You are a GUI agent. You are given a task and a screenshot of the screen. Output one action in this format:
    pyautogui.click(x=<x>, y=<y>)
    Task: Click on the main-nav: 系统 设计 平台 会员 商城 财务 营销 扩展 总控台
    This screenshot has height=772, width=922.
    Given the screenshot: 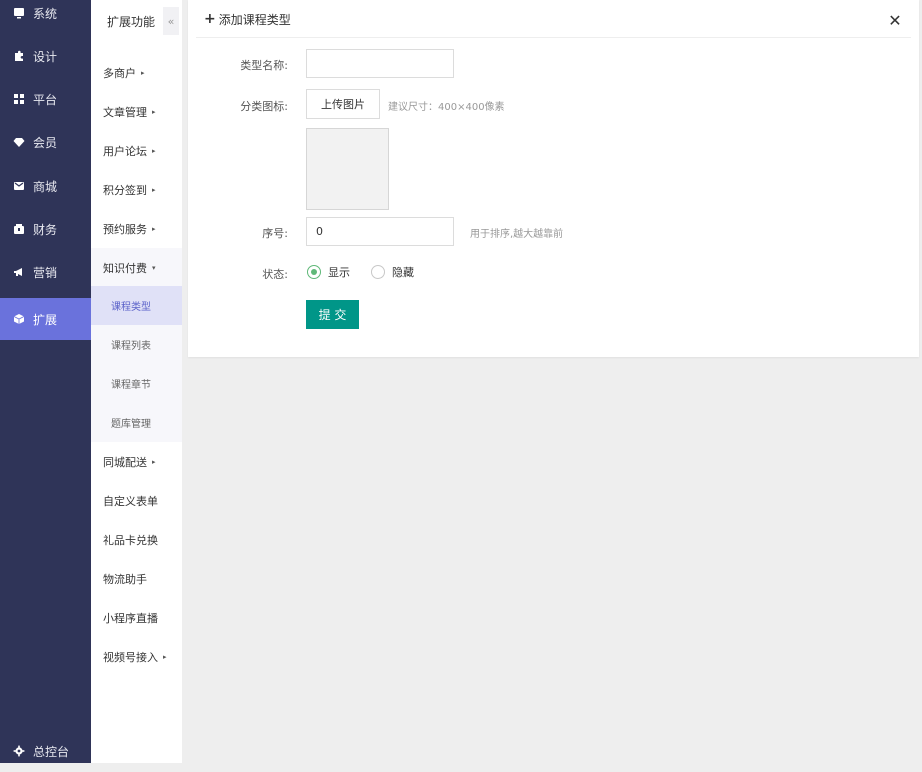 What is the action you would take?
    pyautogui.click(x=45, y=381)
    